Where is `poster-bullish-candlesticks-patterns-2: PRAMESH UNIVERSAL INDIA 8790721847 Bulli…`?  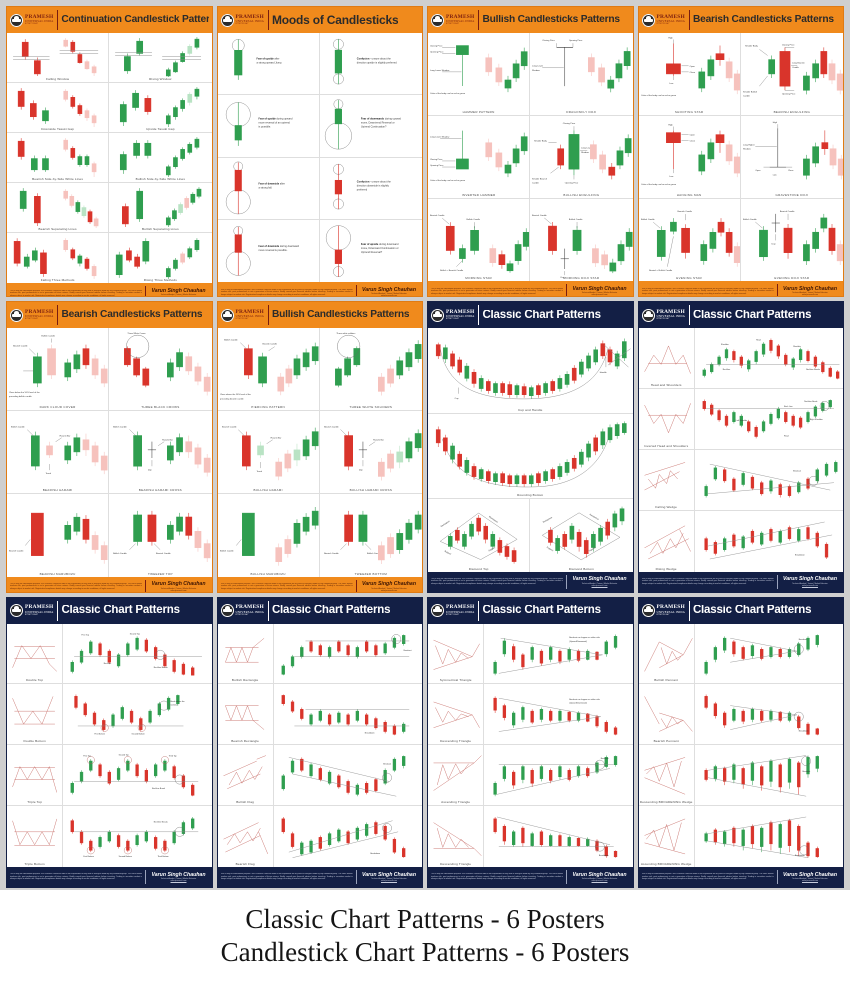 poster-bullish-candlesticks-patterns-2: PRAMESH UNIVERSAL INDIA 8790721847 Bulli… is located at coordinates (319, 447).